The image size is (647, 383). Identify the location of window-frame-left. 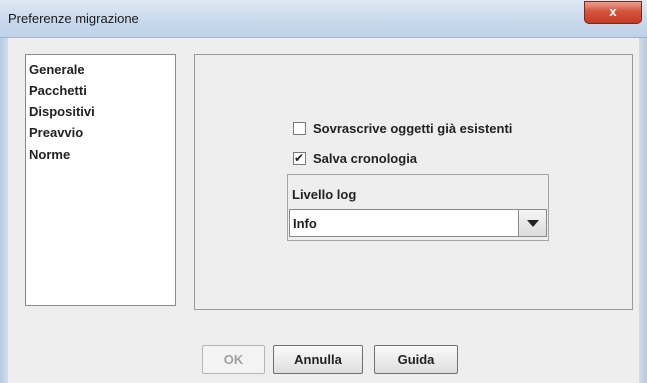
(4, 210).